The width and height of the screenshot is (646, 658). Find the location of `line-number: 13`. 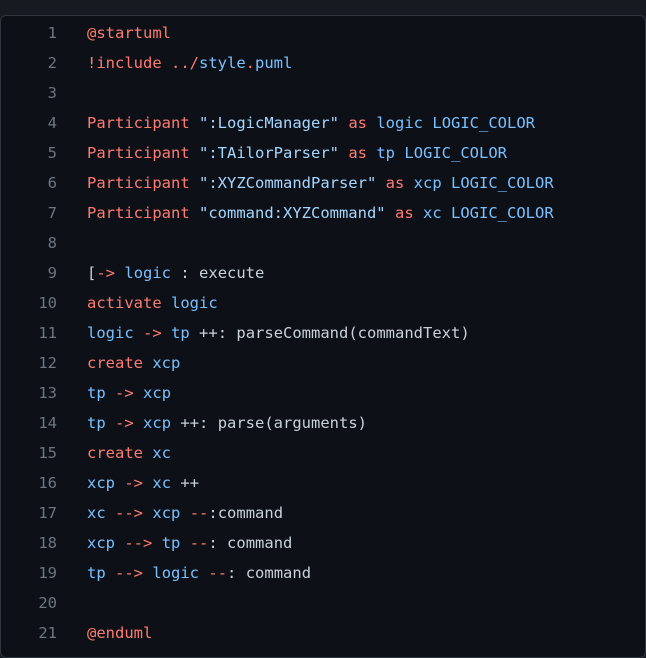

line-number: 13 is located at coordinates (29, 393).